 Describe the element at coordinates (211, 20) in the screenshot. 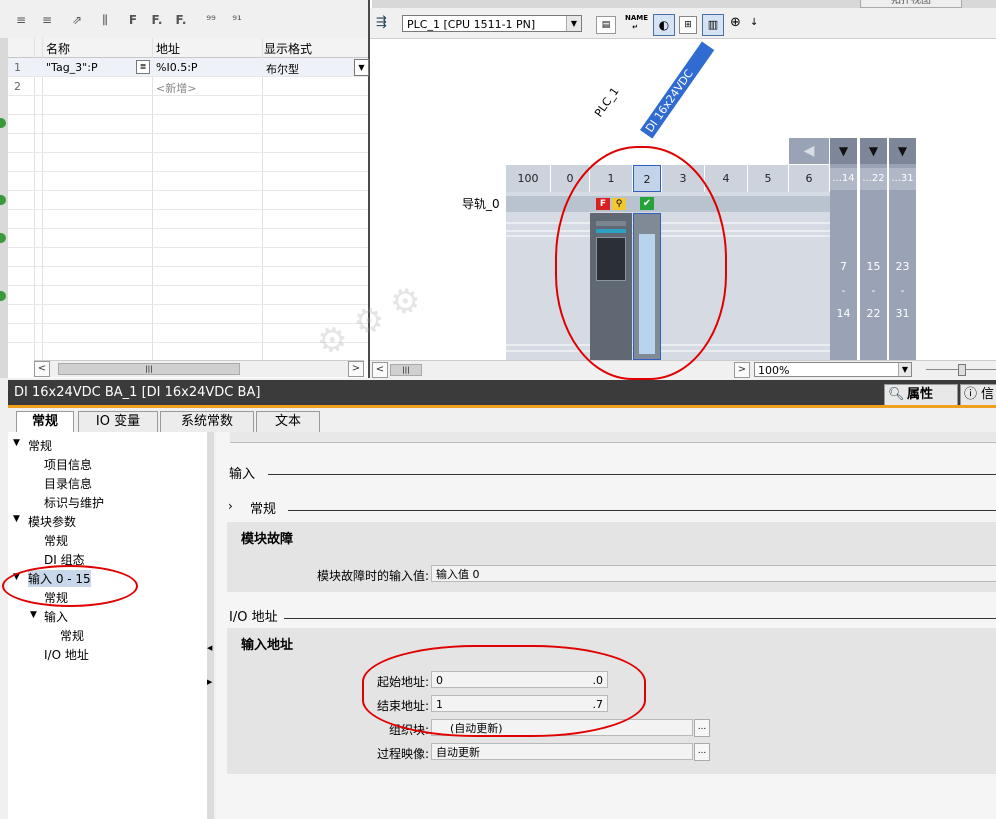

I see `show-values-icon: ⁹⁹` at that location.